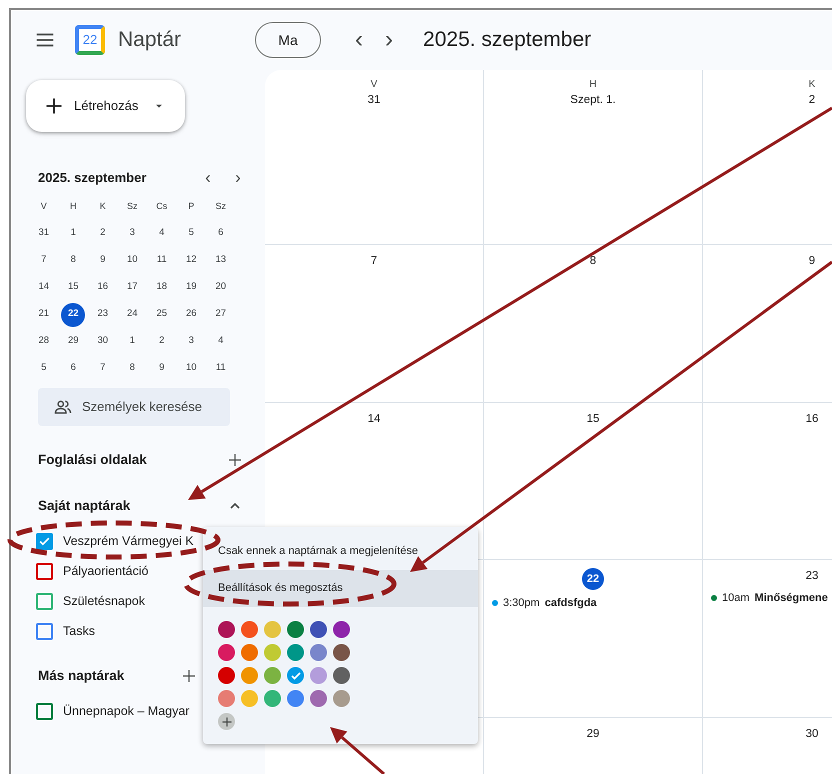  Describe the element at coordinates (340, 551) in the screenshot. I see `menu-item: Csak ennek a naptárnak a megjelenítése` at that location.